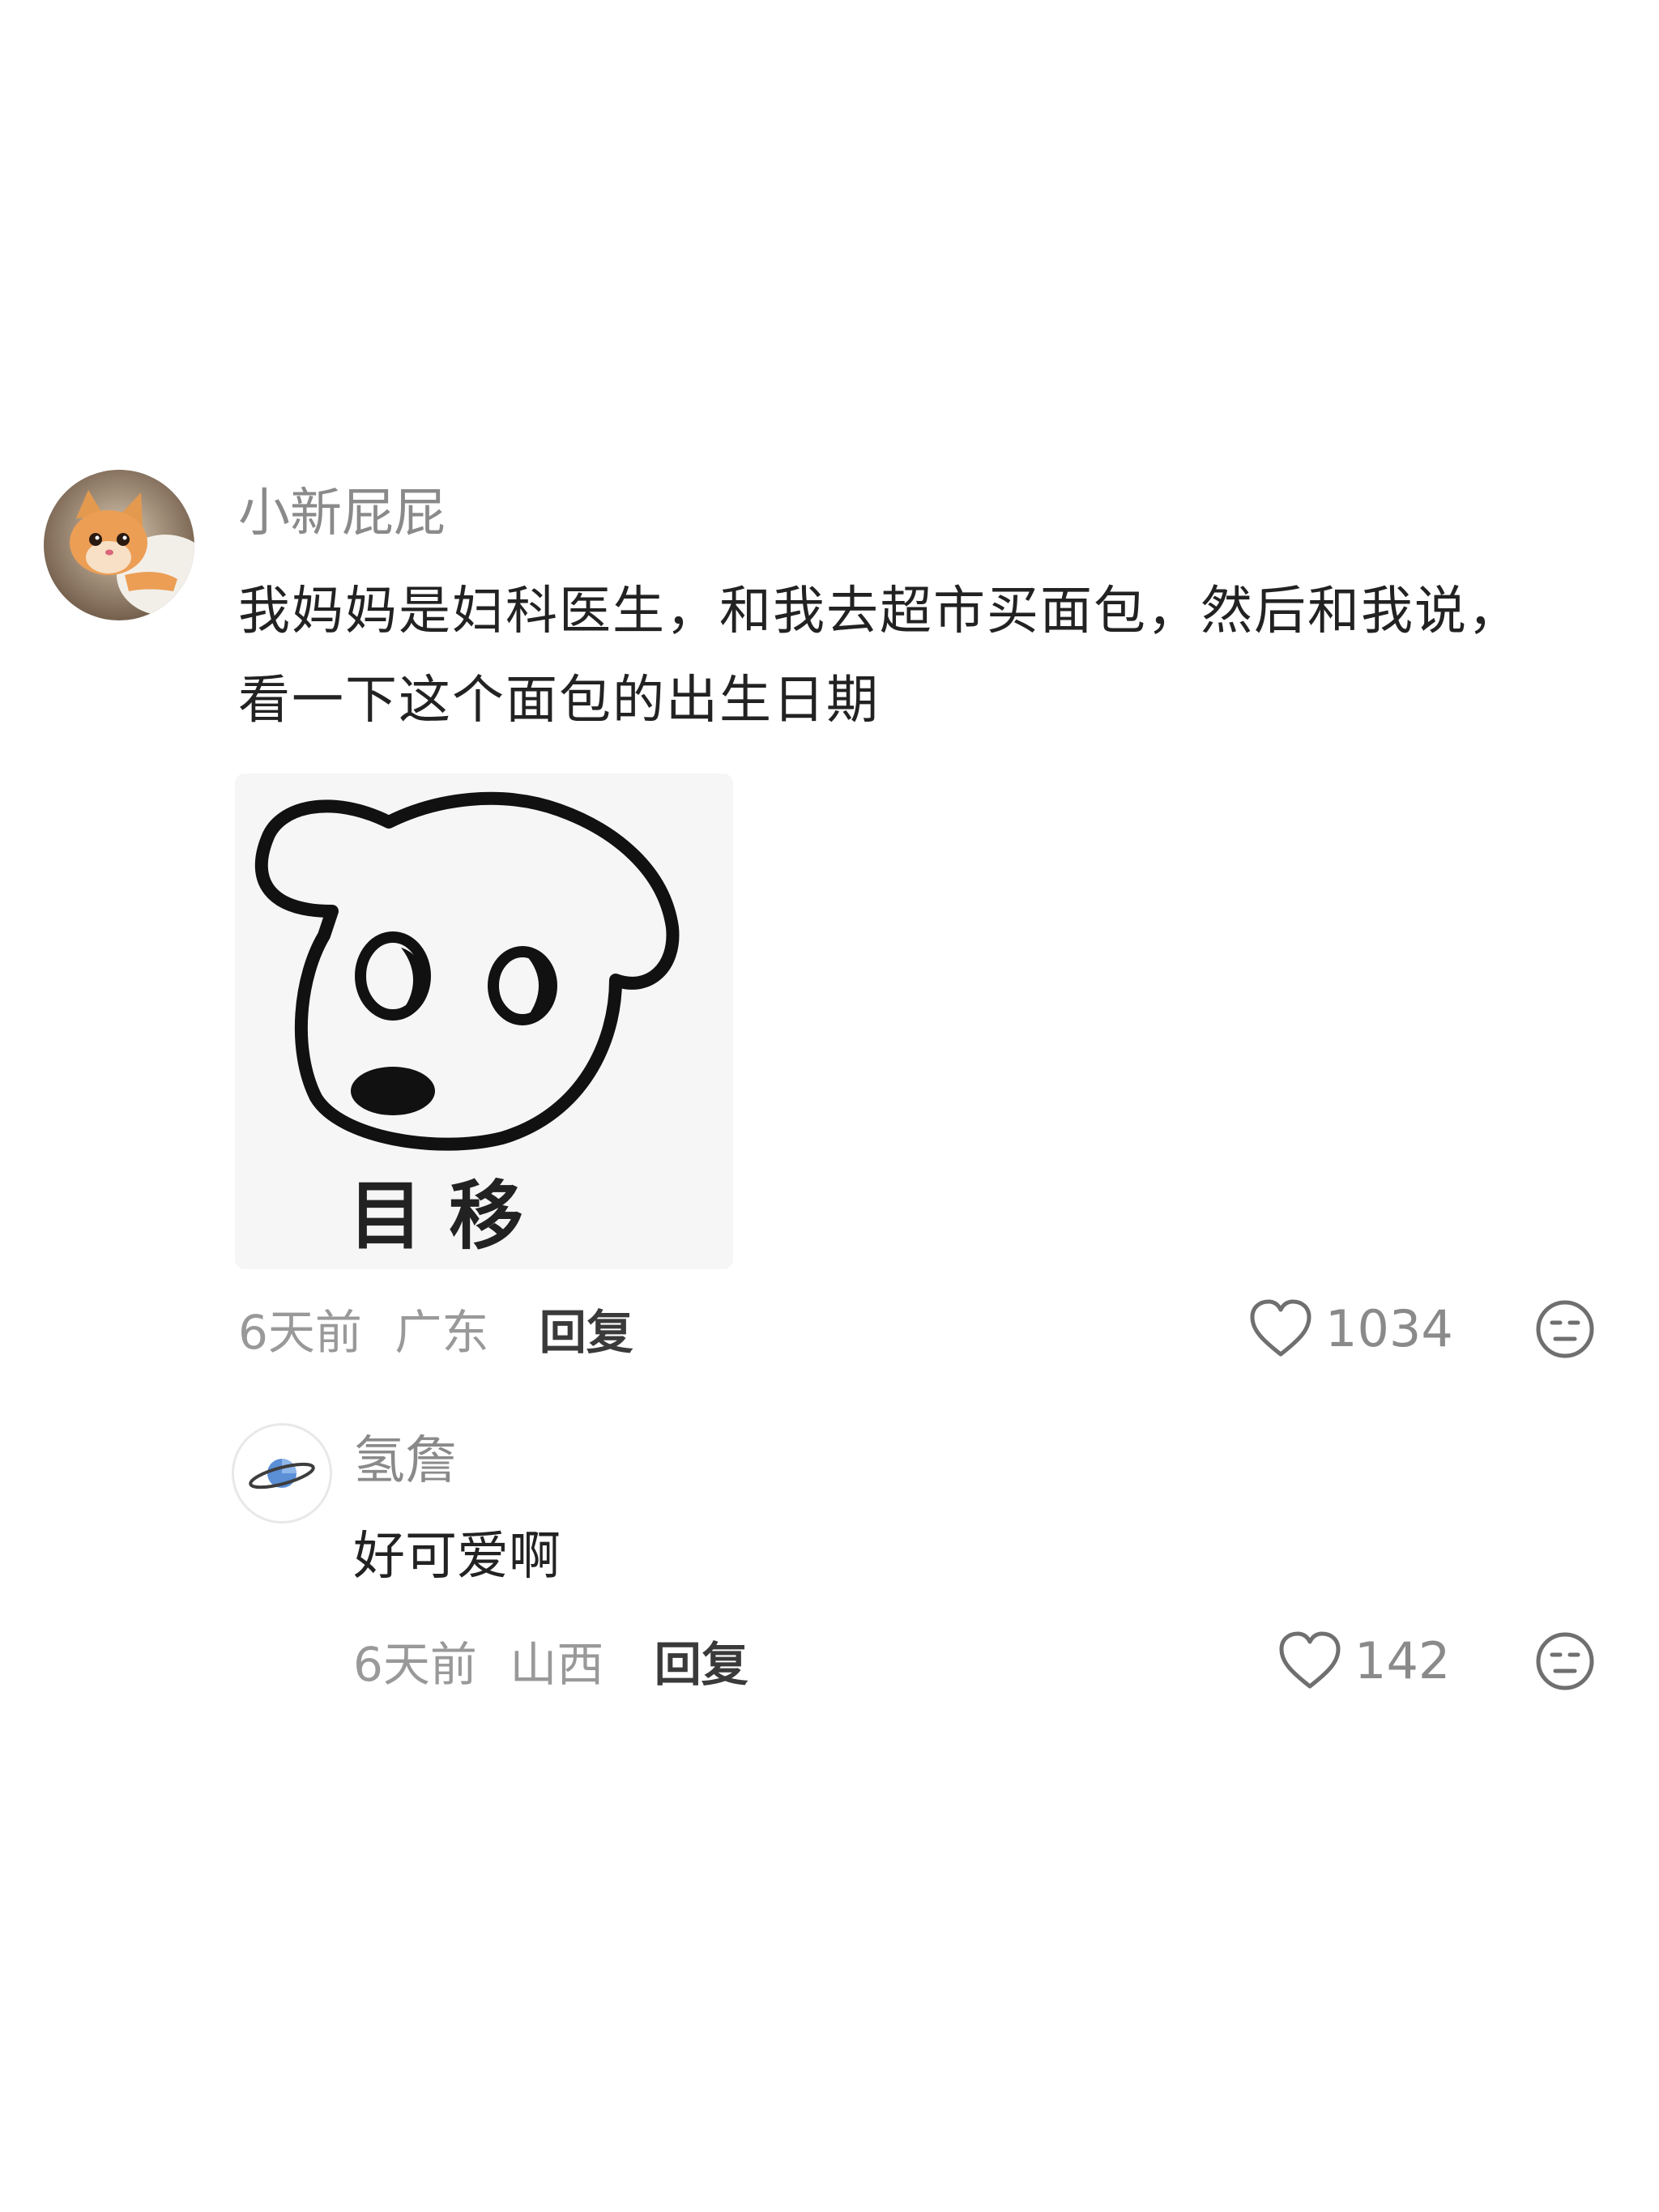 The image size is (1659, 2212). I want to click on comment-meta: 6天前 山西 回复, so click(550, 1665).